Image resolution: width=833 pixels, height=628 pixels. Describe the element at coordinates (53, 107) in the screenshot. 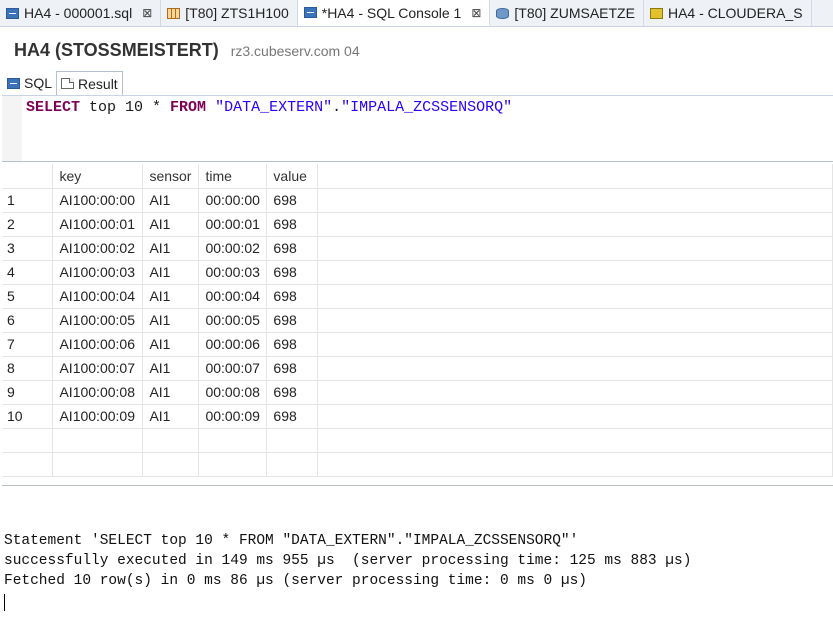

I see `sql-keyword-select: SELECT` at that location.